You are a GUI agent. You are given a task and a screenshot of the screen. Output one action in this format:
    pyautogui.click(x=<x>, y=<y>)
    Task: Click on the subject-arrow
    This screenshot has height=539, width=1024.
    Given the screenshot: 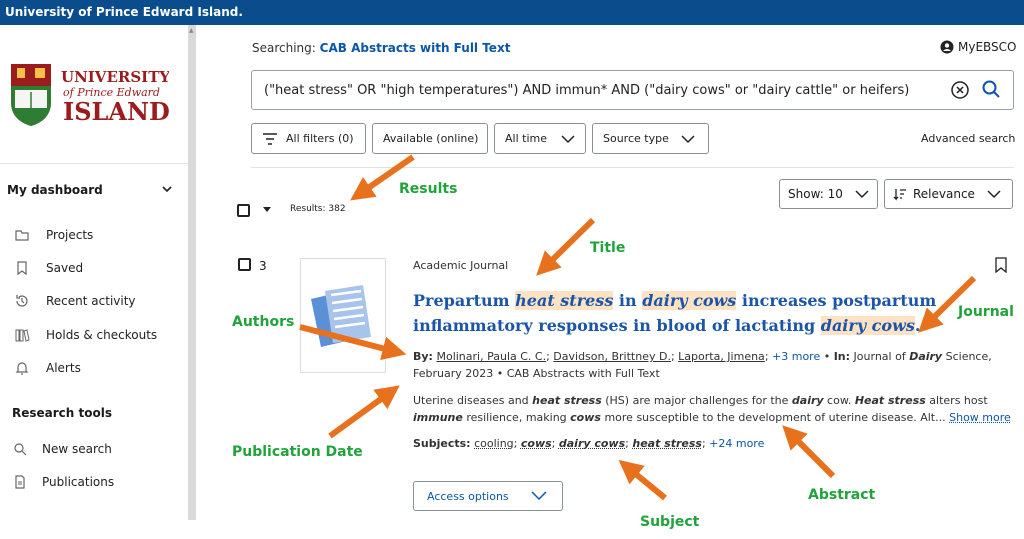 What is the action you would take?
    pyautogui.click(x=642, y=480)
    